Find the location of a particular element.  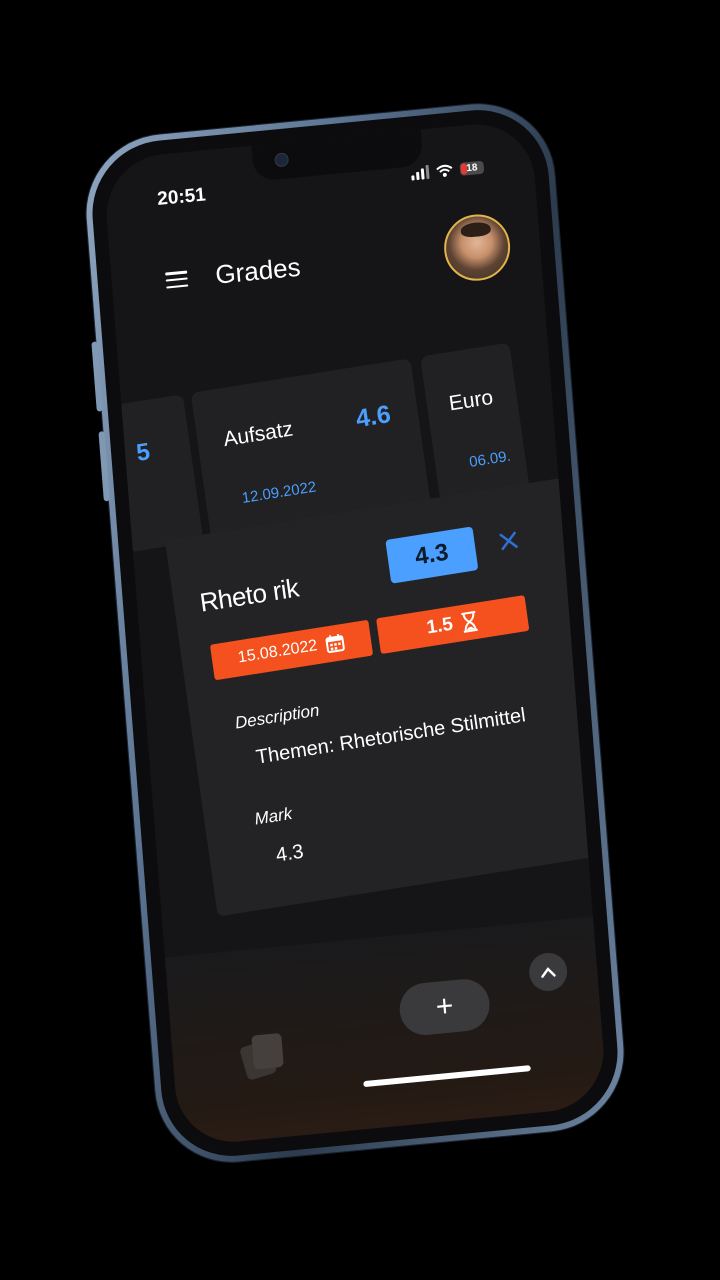

close-icon is located at coordinates (508, 541).